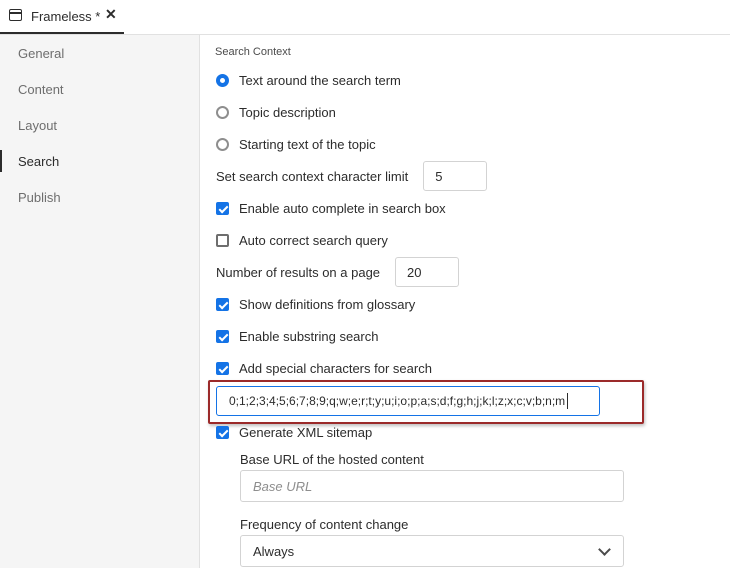 The width and height of the screenshot is (730, 568). Describe the element at coordinates (99, 125) in the screenshot. I see `sidebar-item-layout: Layout` at that location.